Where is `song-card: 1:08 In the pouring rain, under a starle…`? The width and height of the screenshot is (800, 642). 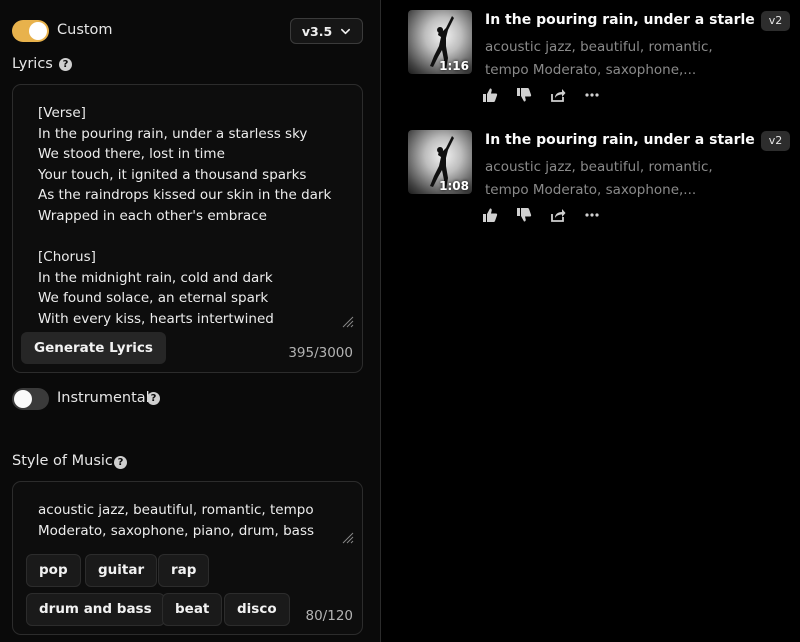 song-card: 1:08 In the pouring rain, under a starle… is located at coordinates (604, 185).